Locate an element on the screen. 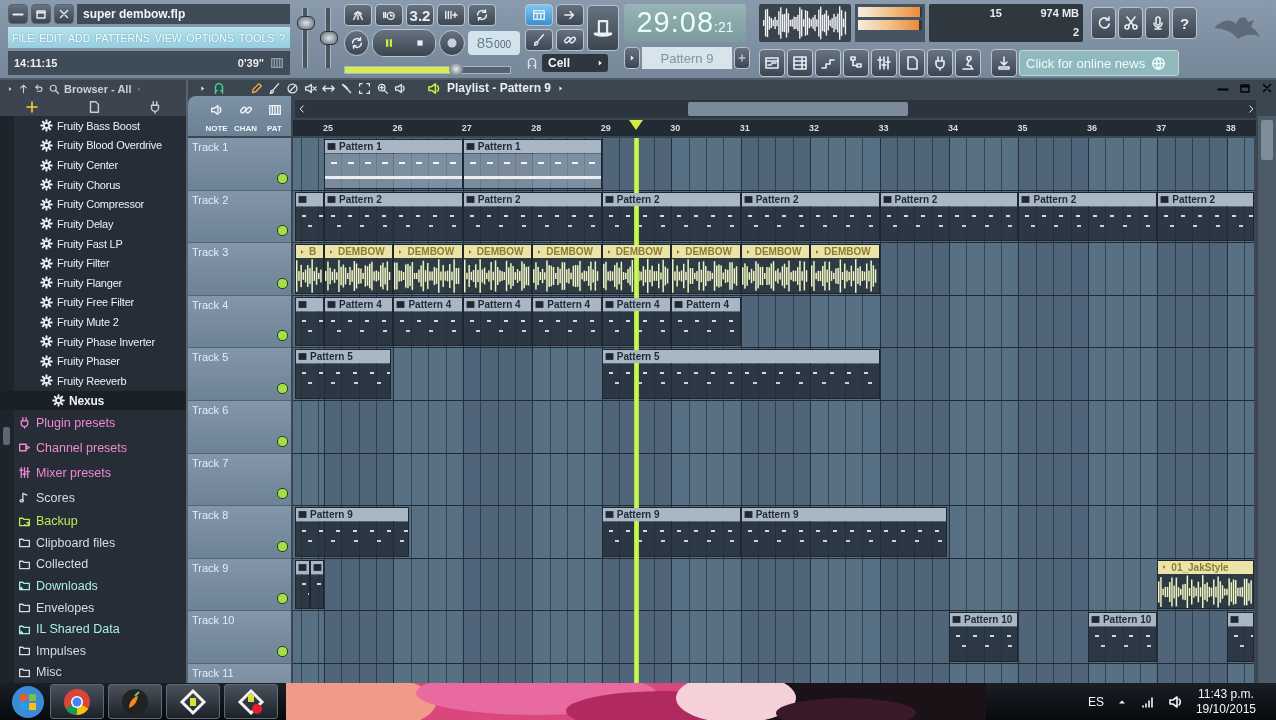  browser-item: Fruity Delay is located at coordinates (93, 224).